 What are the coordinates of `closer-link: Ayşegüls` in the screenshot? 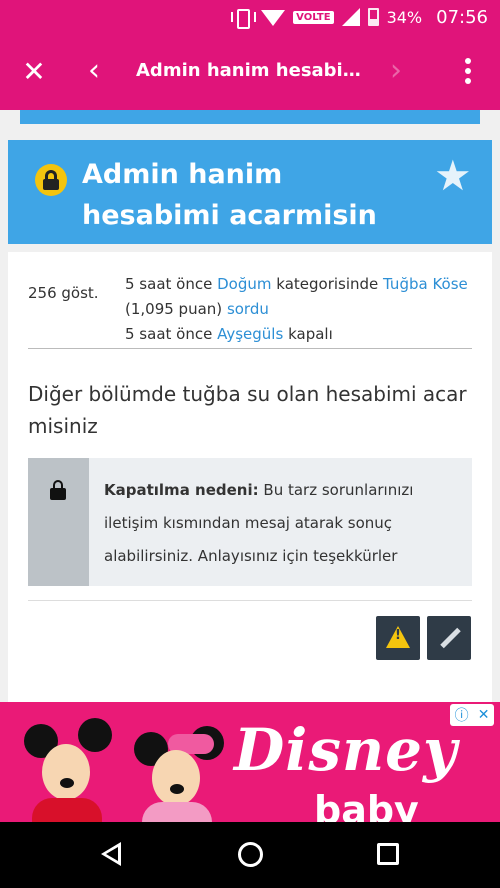 It's located at (250, 334).